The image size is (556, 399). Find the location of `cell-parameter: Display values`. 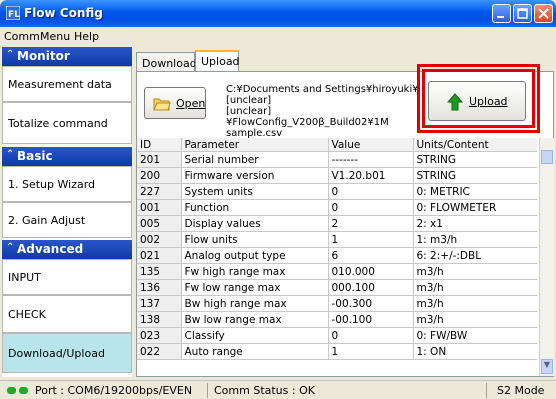

cell-parameter: Display values is located at coordinates (255, 223).